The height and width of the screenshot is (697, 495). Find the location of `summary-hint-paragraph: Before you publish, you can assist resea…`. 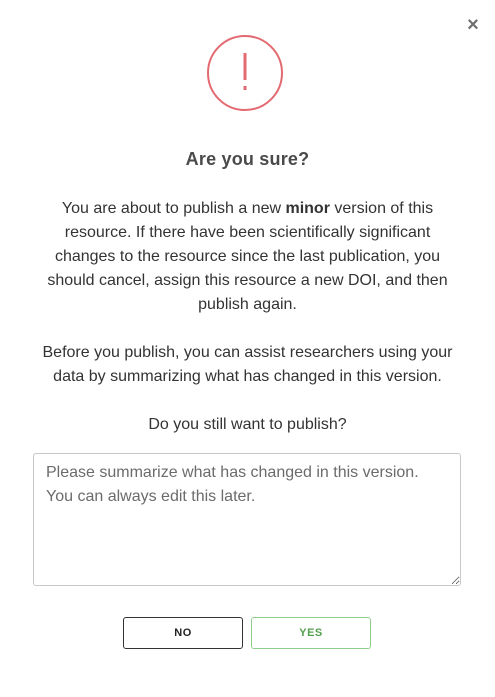

summary-hint-paragraph: Before you publish, you can assist resea… is located at coordinates (247, 364).